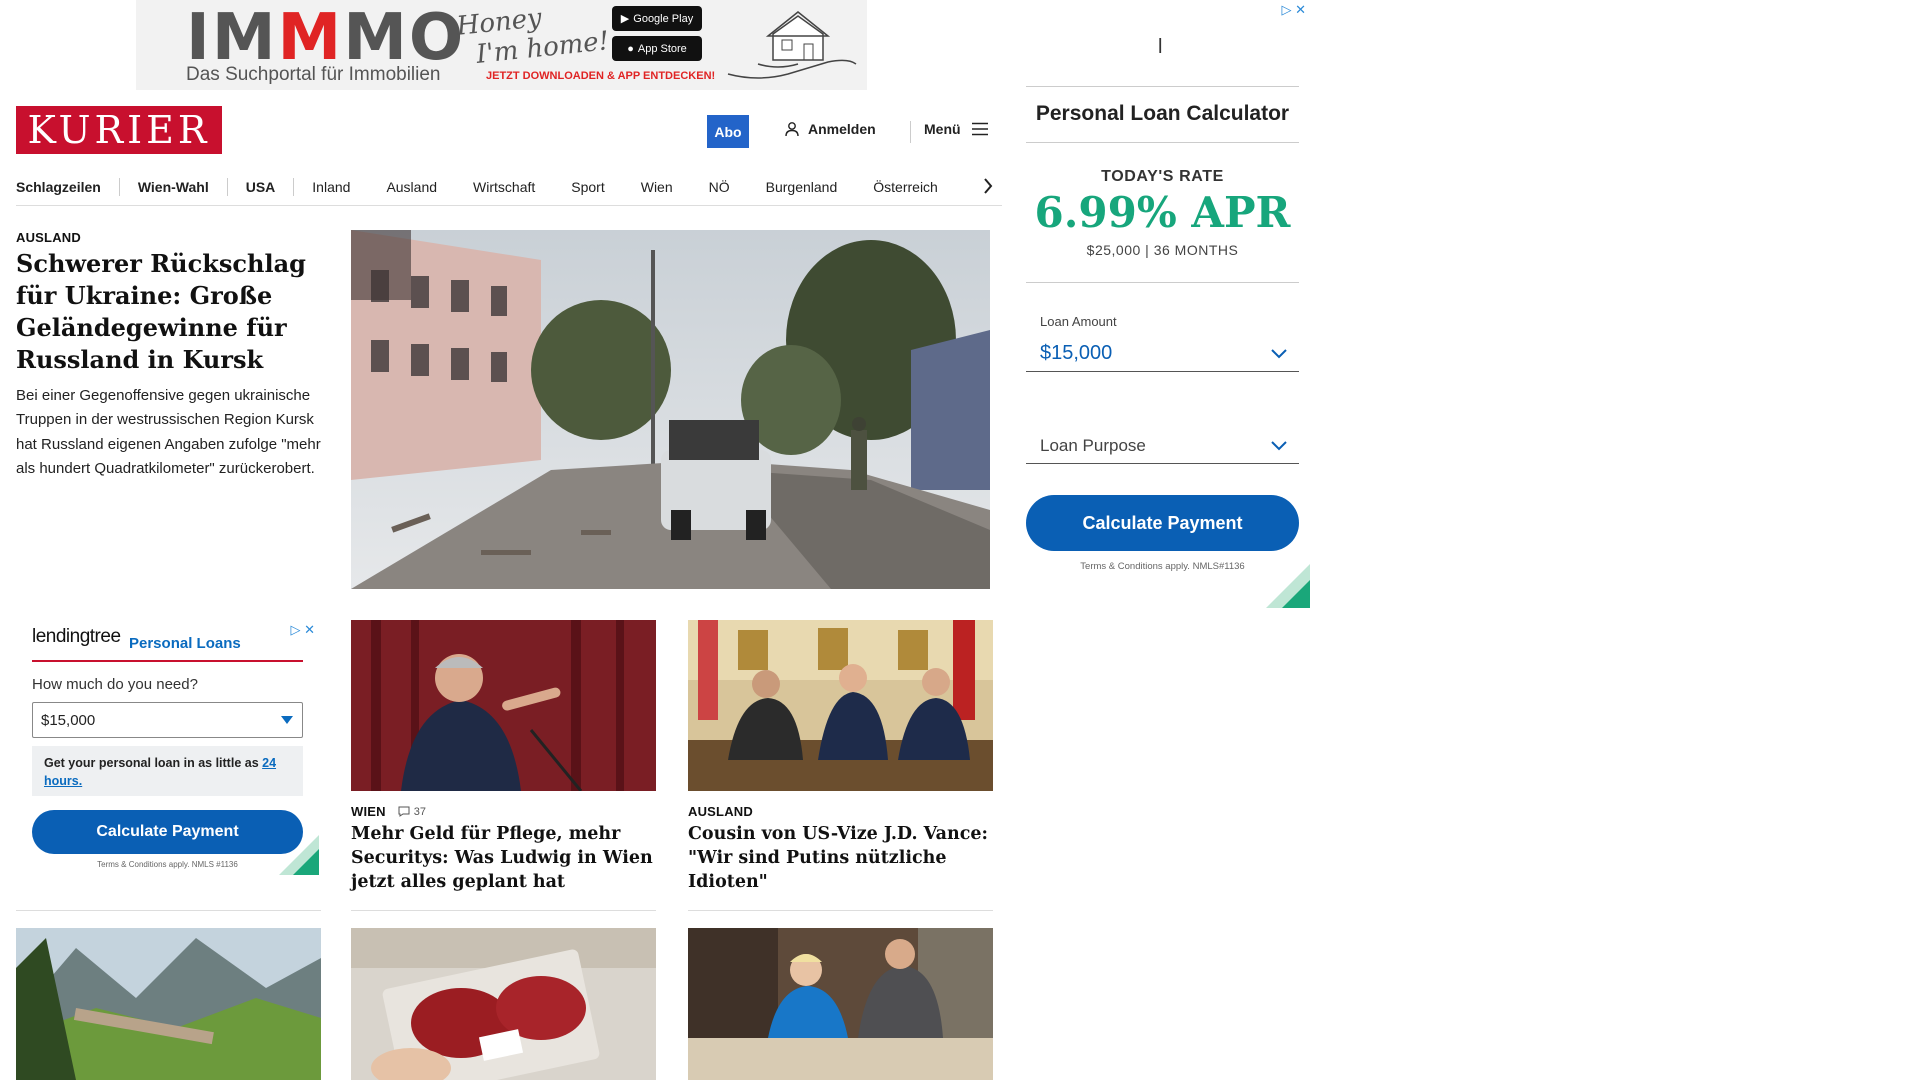 This screenshot has width=1920, height=1080. I want to click on nav-item-inland: Inland, so click(331, 187).